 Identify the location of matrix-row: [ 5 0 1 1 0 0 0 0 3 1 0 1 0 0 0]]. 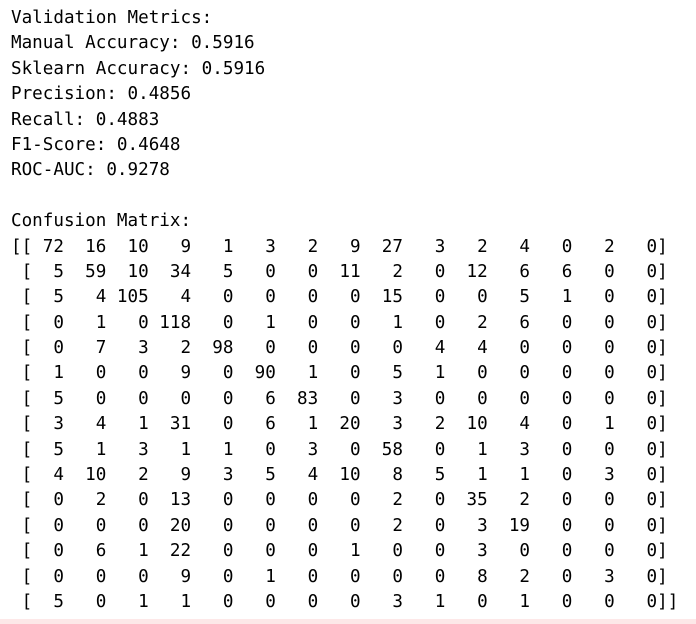
(345, 601).